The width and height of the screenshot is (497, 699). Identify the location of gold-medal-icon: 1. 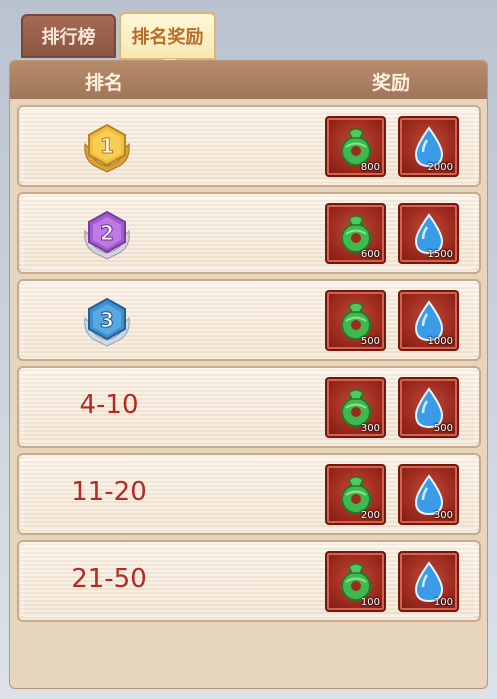
(107, 148).